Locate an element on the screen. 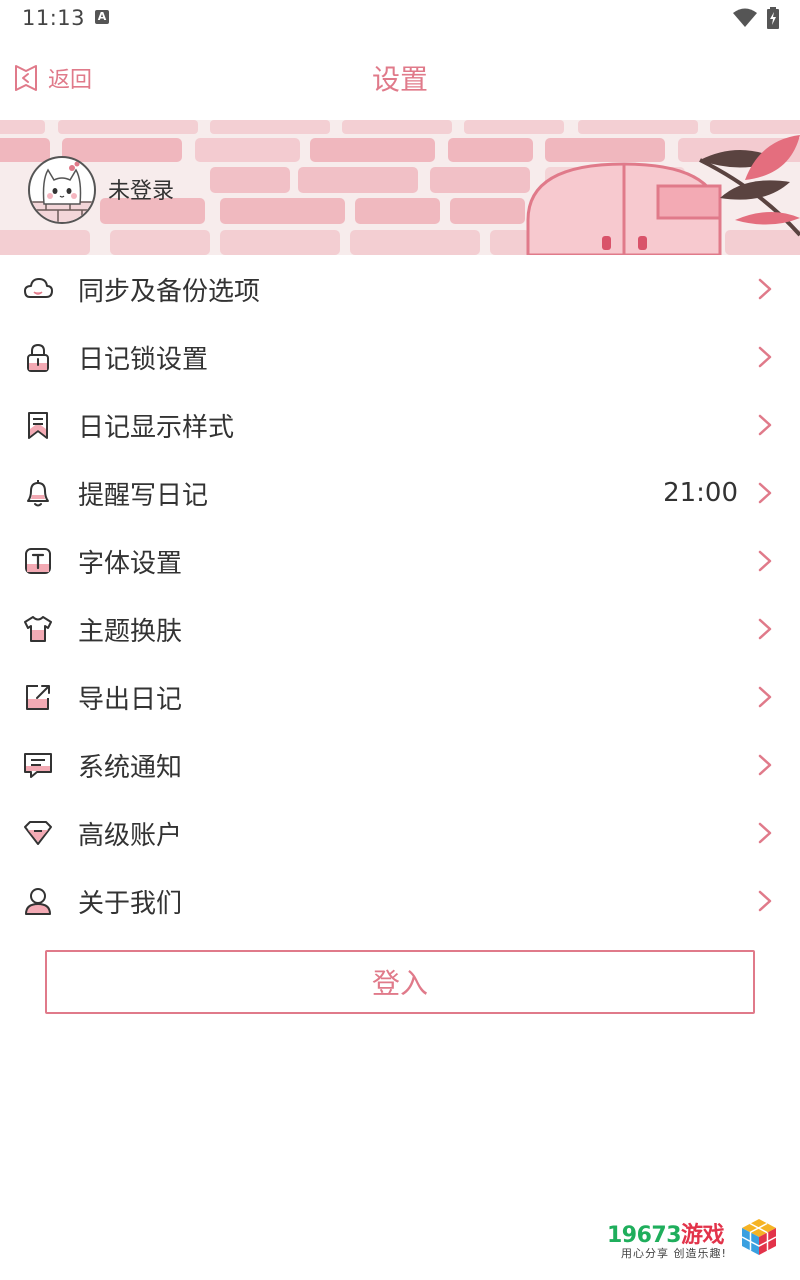  user-icon is located at coordinates (38, 901).